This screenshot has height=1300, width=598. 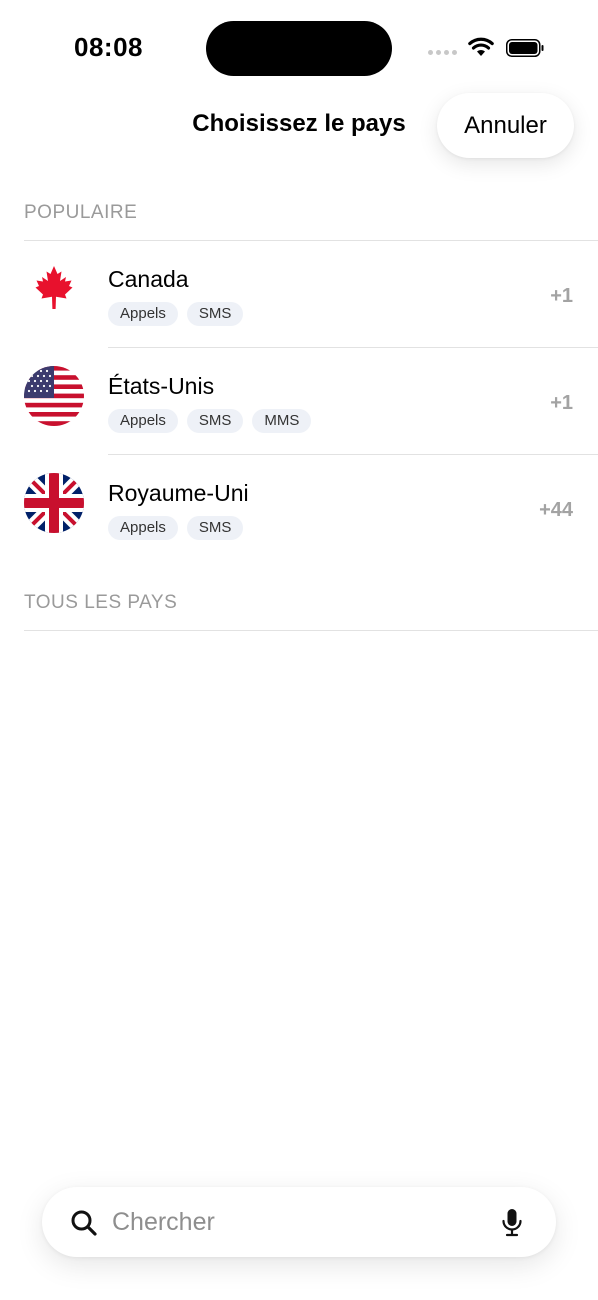 I want to click on country-name: États-Unis, so click(x=161, y=386).